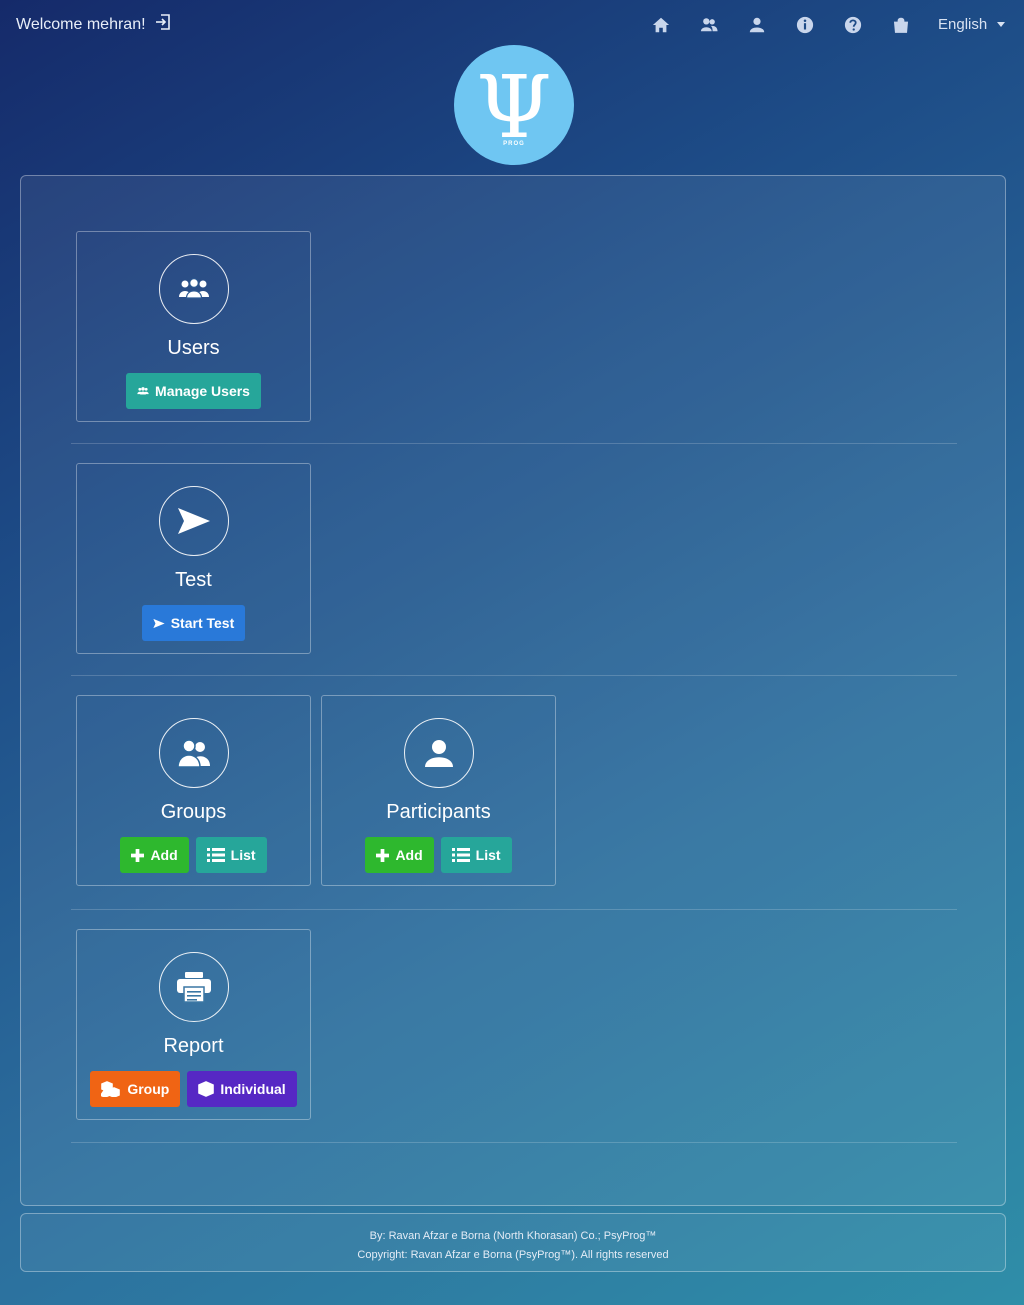 Image resolution: width=1024 pixels, height=1305 pixels. What do you see at coordinates (513, 108) in the screenshot?
I see `psi-logo-icon: Ψ PROG` at bounding box center [513, 108].